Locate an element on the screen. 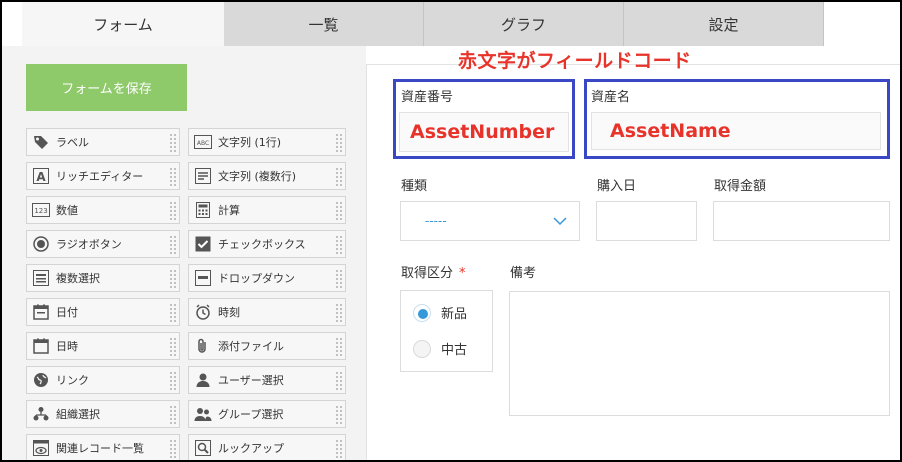 Image resolution: width=902 pixels, height=462 pixels. tab-form: フォーム is located at coordinates (123, 24).